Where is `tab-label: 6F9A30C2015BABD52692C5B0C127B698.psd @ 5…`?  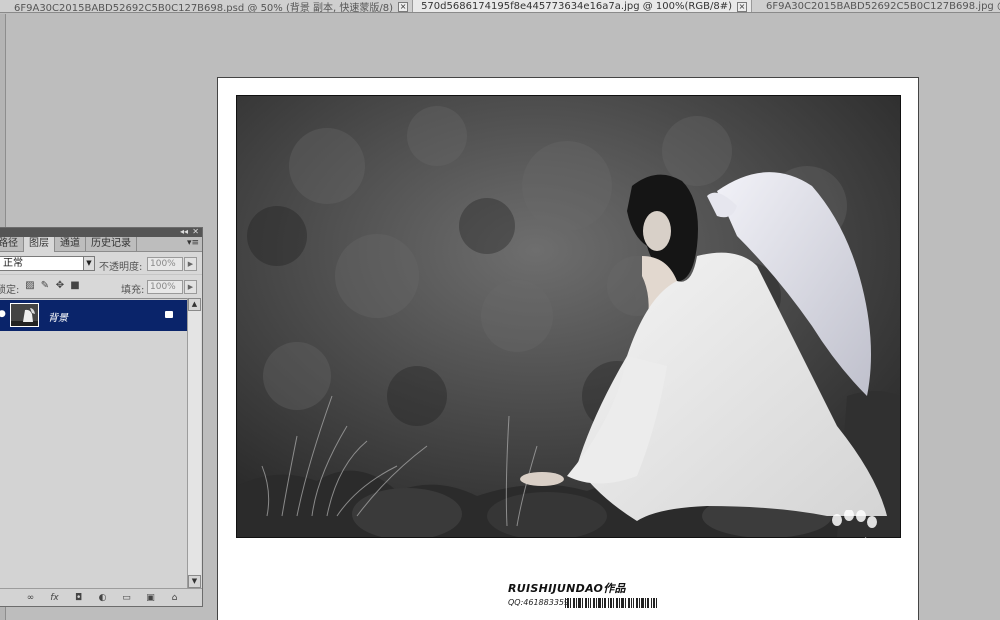 tab-label: 6F9A30C2015BABD52692C5B0C127B698.psd @ 5… is located at coordinates (204, 8).